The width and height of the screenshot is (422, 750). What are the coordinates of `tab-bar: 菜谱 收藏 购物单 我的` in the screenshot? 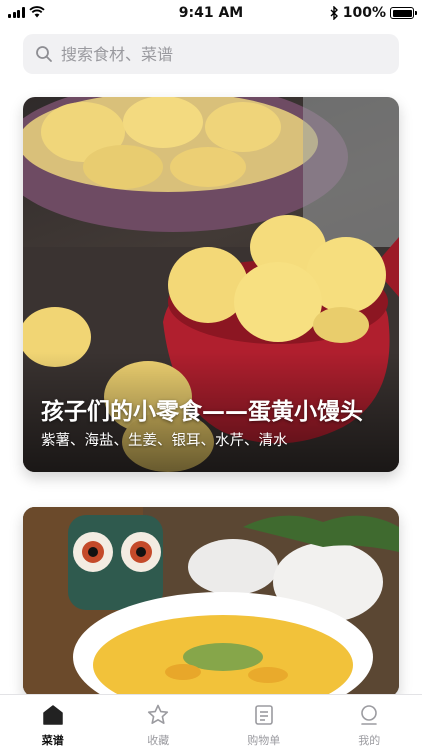 It's located at (211, 722).